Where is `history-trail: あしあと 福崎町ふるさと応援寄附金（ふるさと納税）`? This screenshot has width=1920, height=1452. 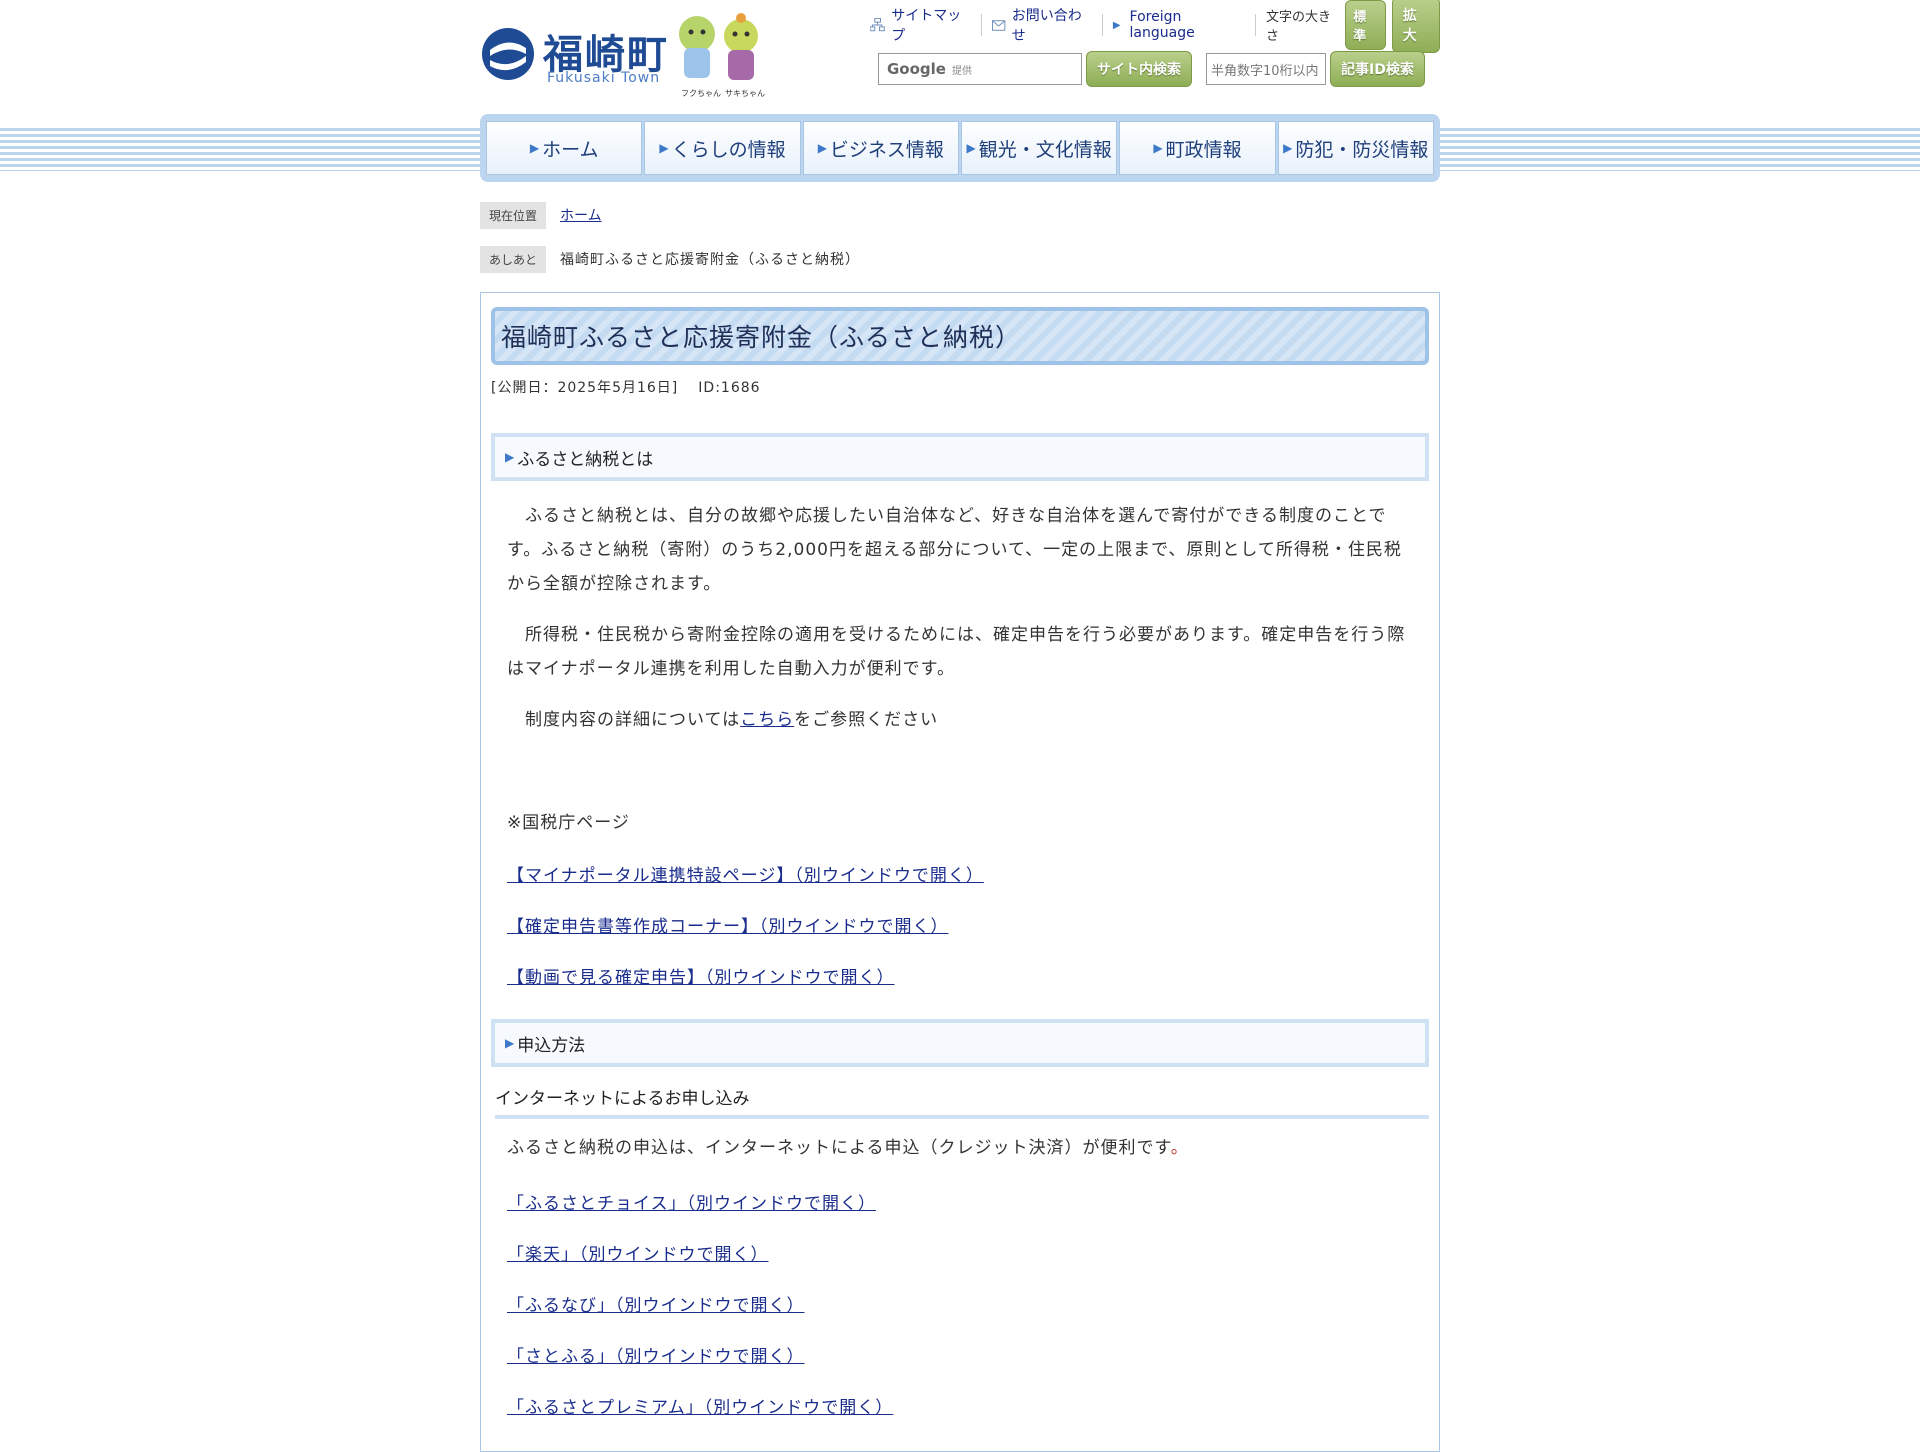
history-trail: あしあと 福崎町ふるさと応援寄附金（ふるさと納税） is located at coordinates (670, 259).